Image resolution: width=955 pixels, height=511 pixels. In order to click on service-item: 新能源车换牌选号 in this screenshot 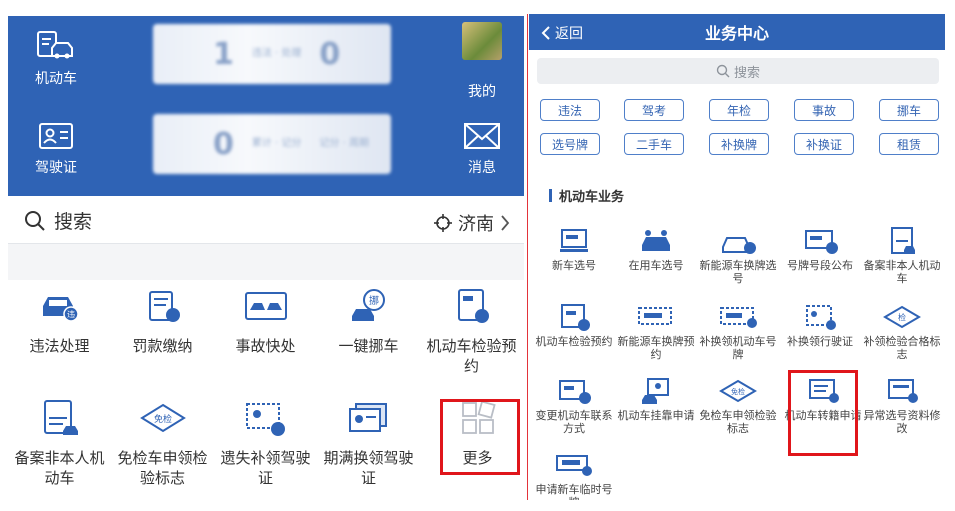, I will do `click(738, 255)`.